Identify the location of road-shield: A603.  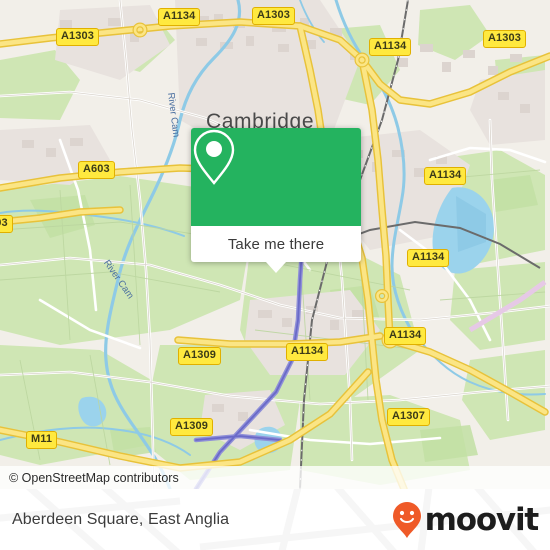
(96, 170).